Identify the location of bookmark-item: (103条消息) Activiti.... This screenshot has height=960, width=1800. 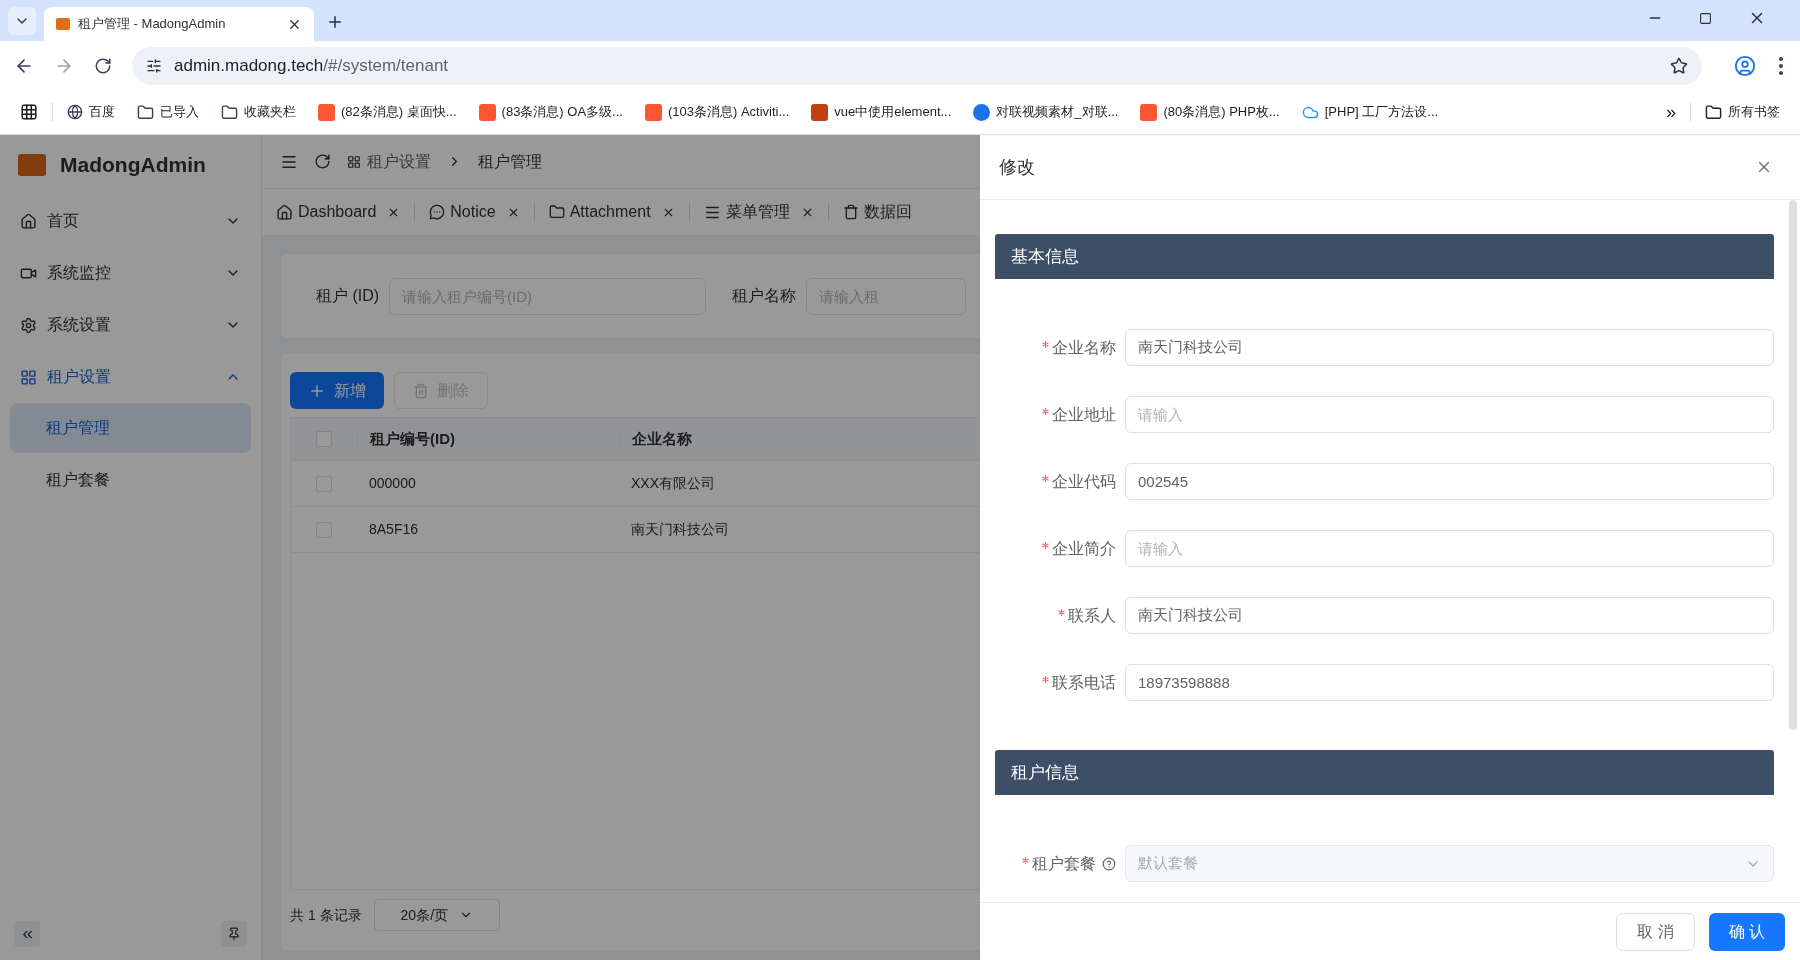
(717, 112).